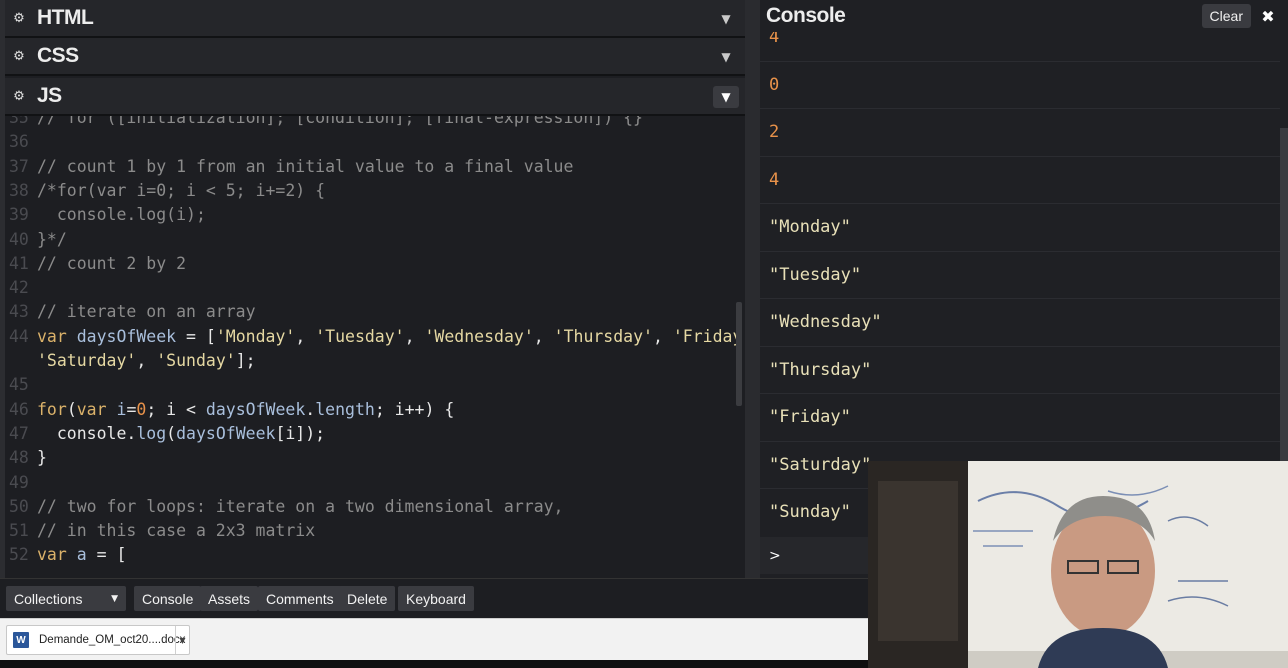  What do you see at coordinates (19, 555) in the screenshot?
I see `line-number: 52` at bounding box center [19, 555].